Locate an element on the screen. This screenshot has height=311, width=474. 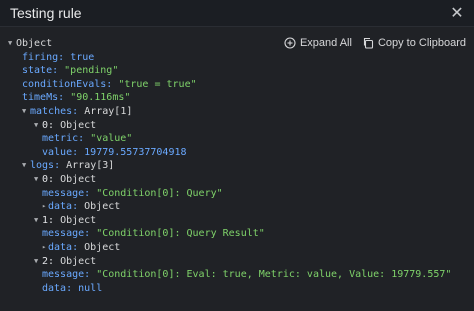
tree-row-log-1-message: message: "Condition[0]: Query Result" is located at coordinates (229, 234).